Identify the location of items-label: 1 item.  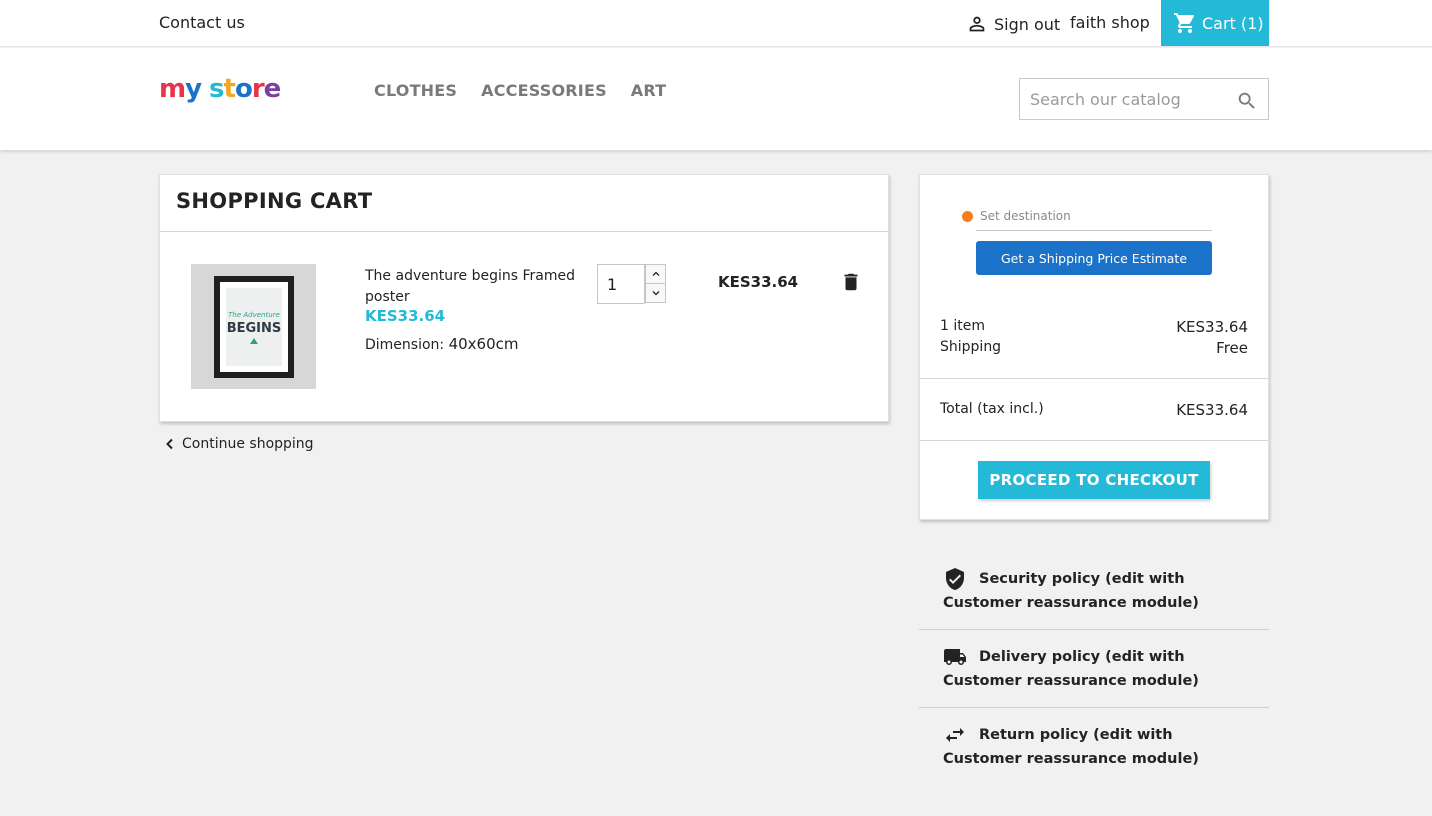
(962, 326).